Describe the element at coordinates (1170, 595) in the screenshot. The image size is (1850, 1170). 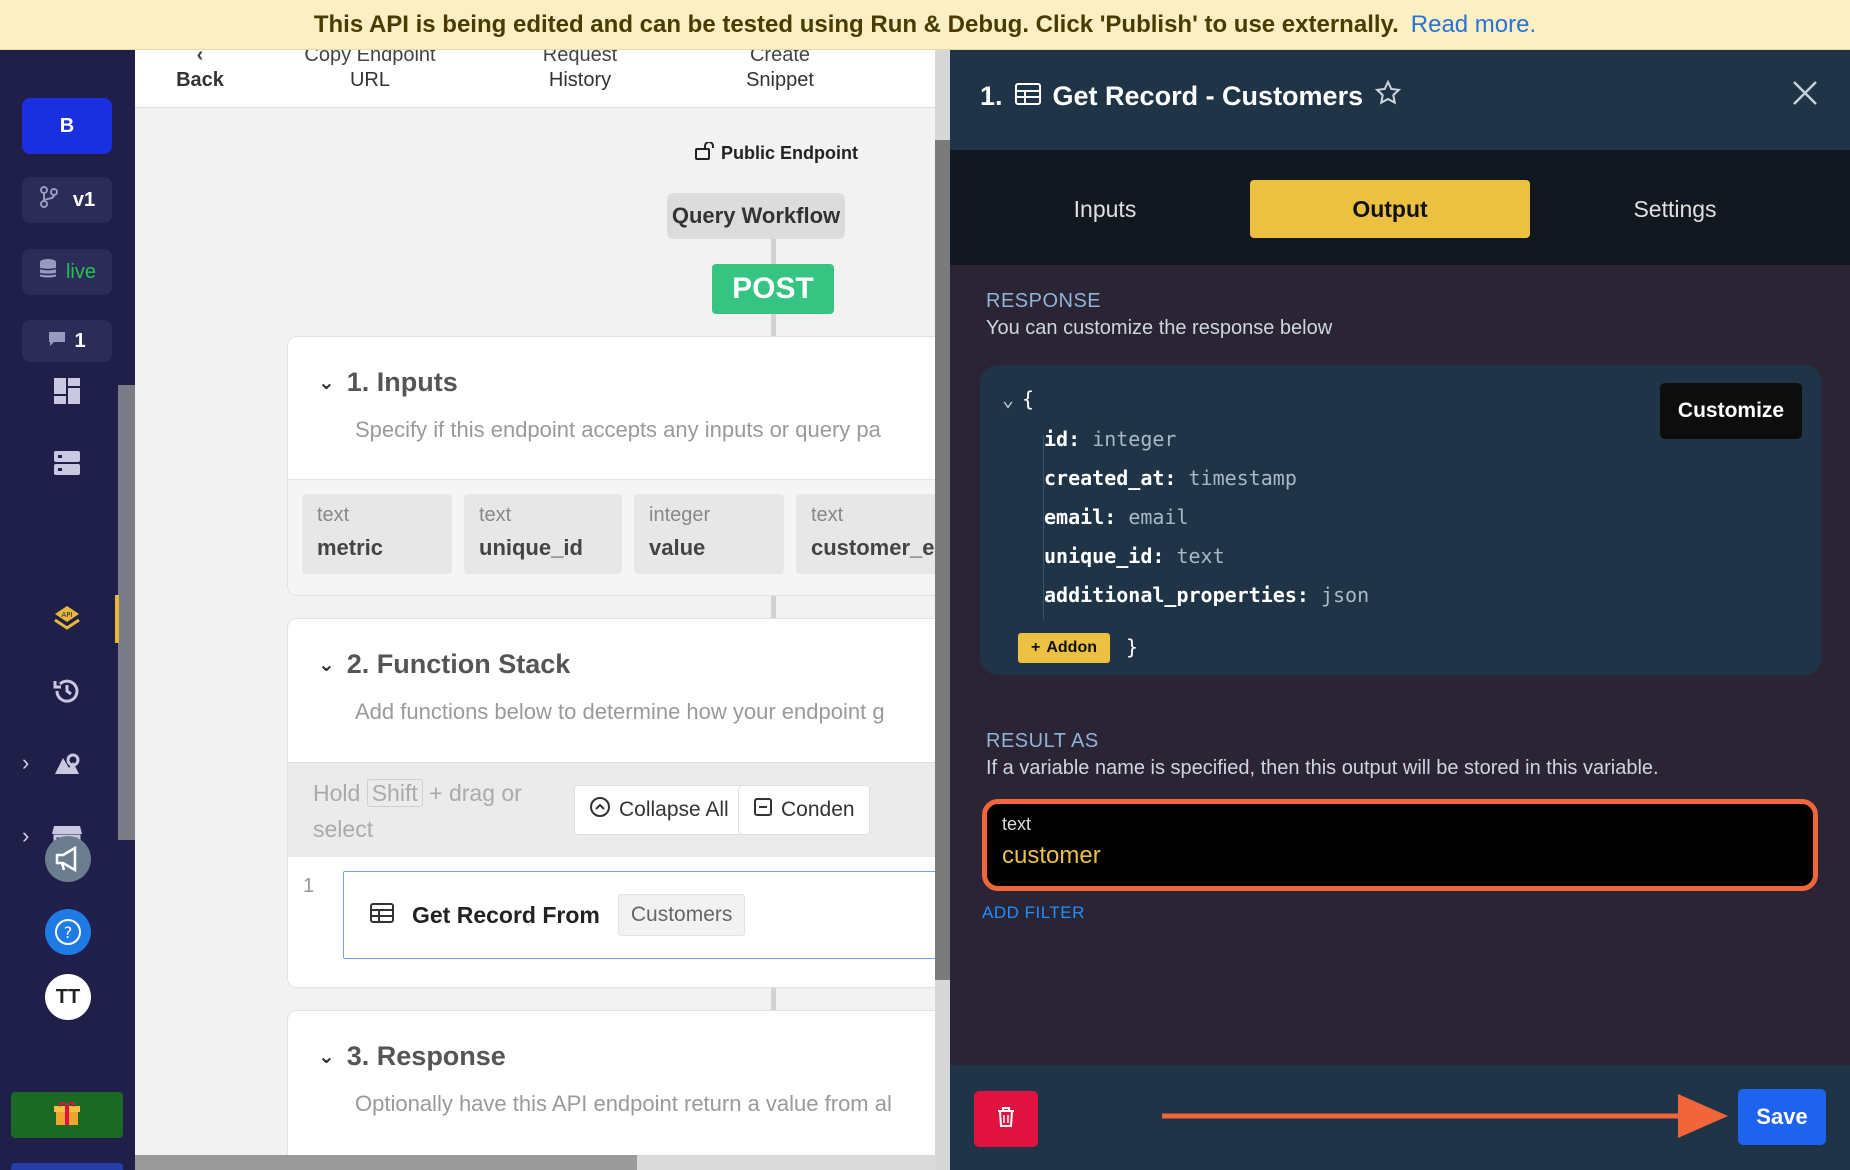
I see `field-key: additional_properties` at that location.